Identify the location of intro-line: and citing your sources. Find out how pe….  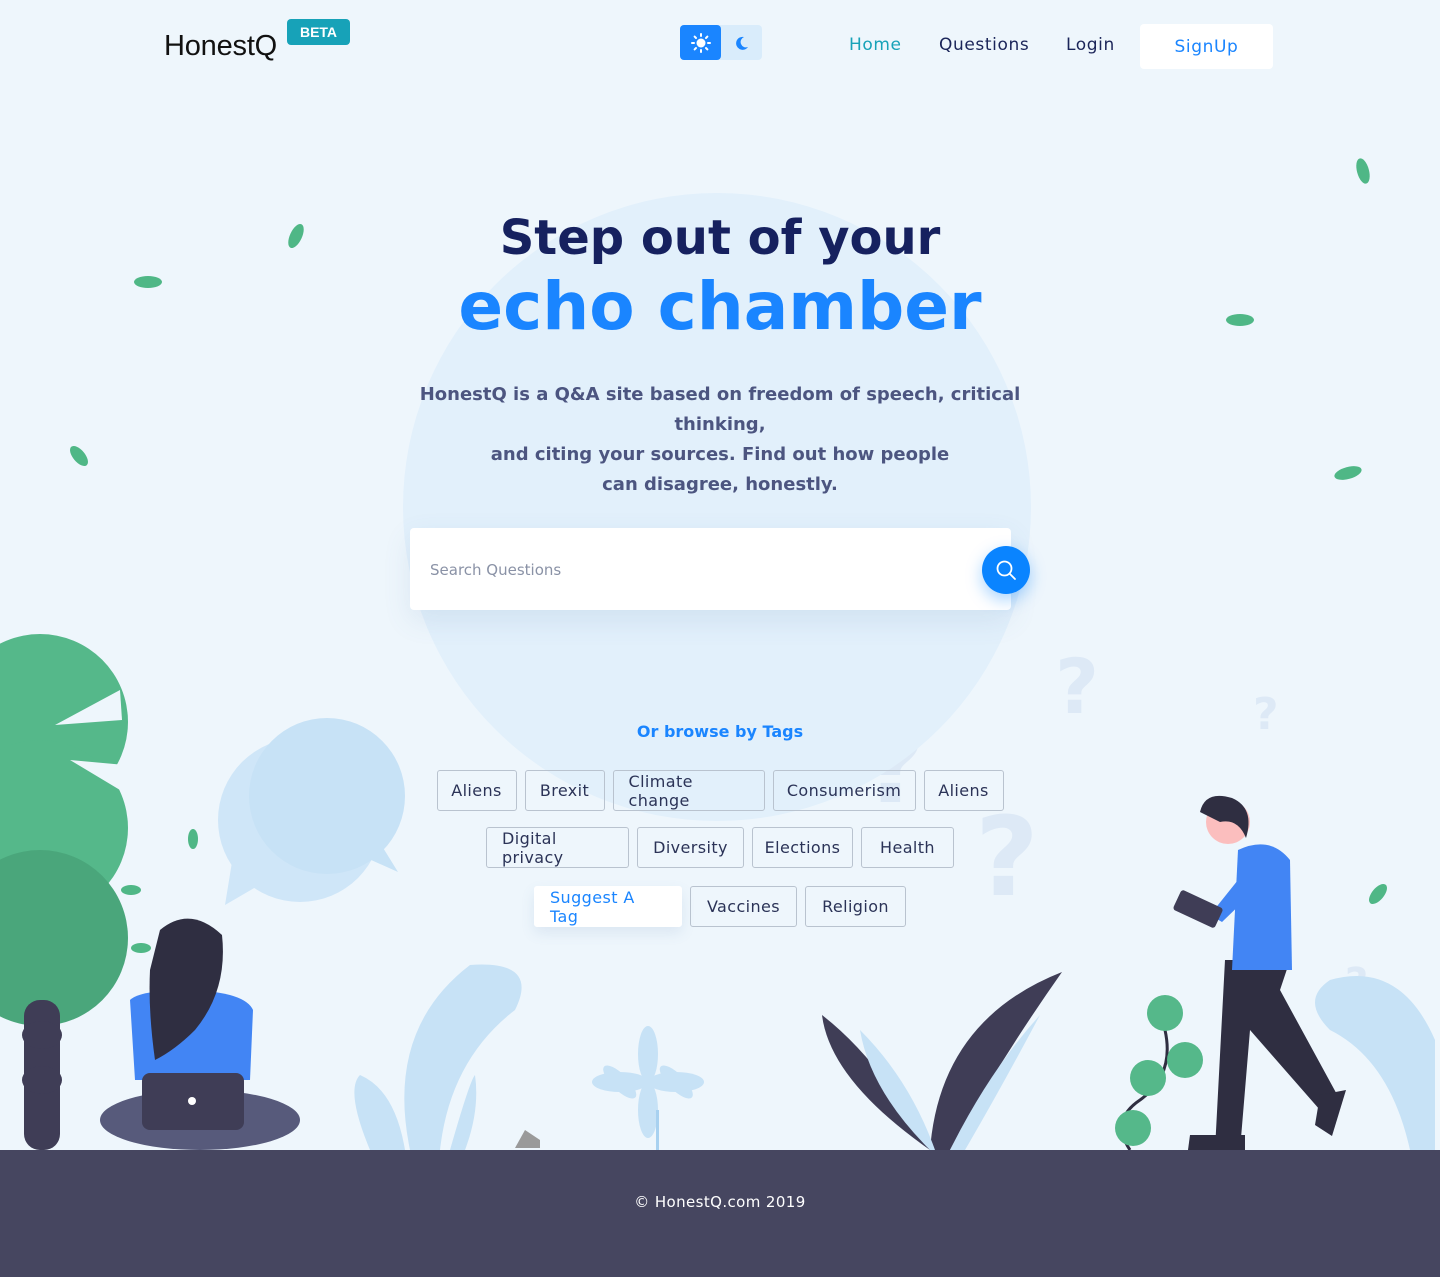
(720, 454).